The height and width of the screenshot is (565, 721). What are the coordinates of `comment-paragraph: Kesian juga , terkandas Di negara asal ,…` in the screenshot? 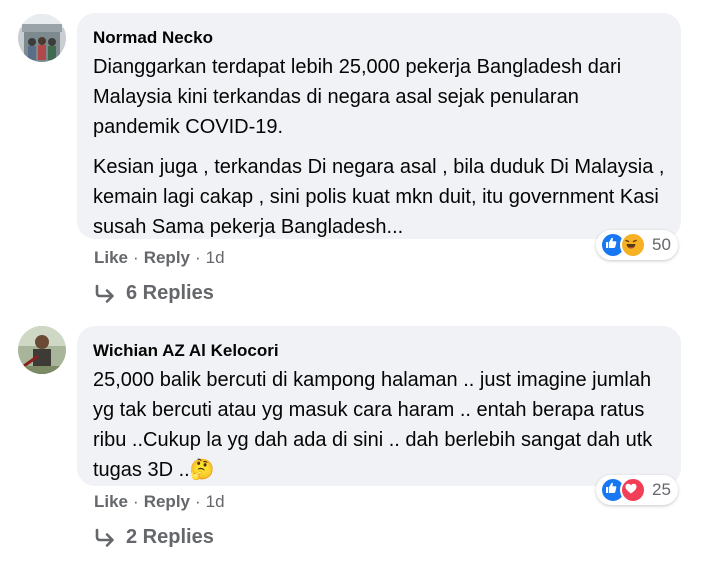 It's located at (379, 197).